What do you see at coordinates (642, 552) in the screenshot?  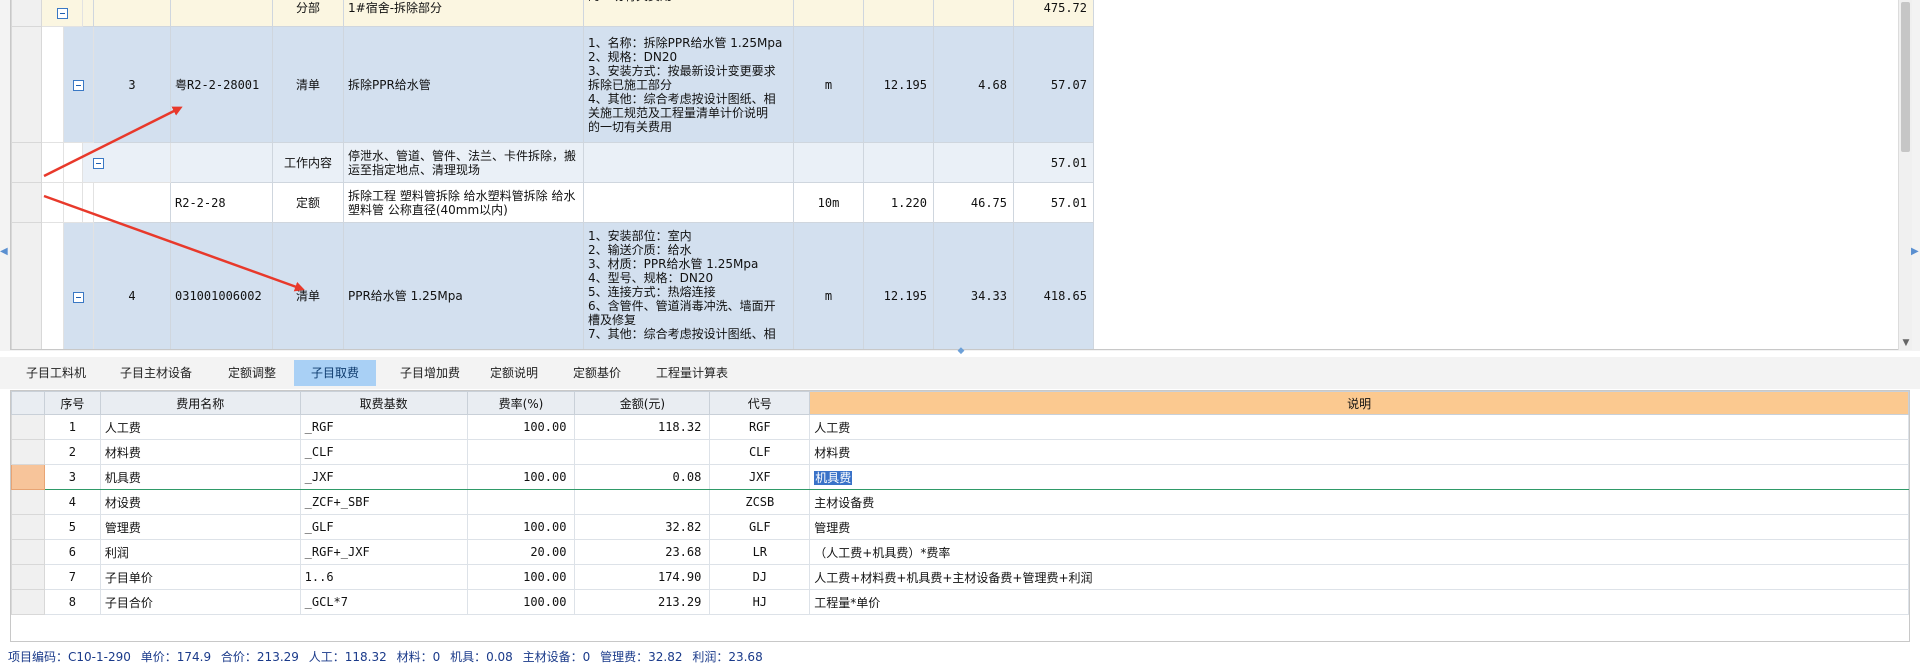 I see `cell-amount: 23.68` at bounding box center [642, 552].